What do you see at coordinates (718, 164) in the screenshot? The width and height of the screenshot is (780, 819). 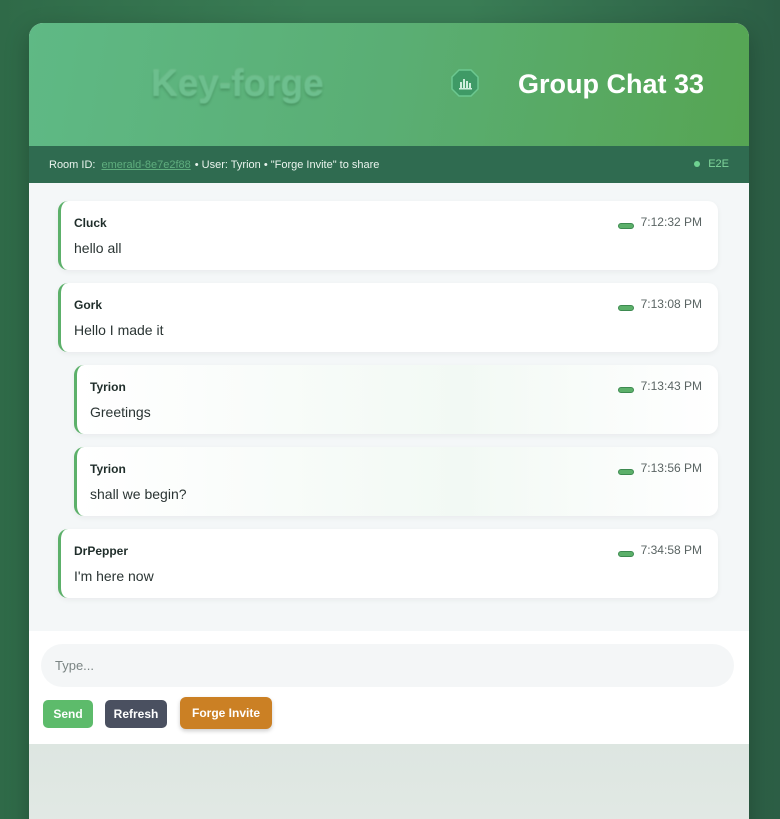 I see `encryption-label: E2E` at bounding box center [718, 164].